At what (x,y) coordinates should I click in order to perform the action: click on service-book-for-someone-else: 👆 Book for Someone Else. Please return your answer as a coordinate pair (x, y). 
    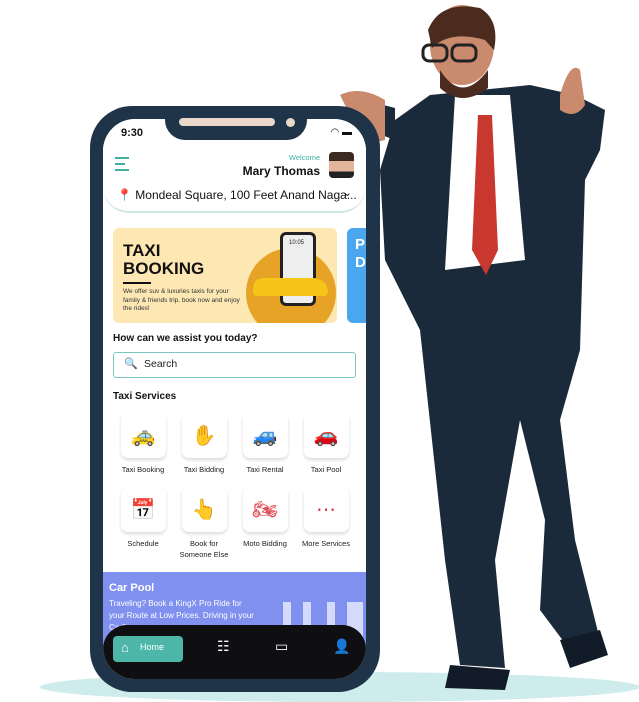
    Looking at the image, I should click on (204, 523).